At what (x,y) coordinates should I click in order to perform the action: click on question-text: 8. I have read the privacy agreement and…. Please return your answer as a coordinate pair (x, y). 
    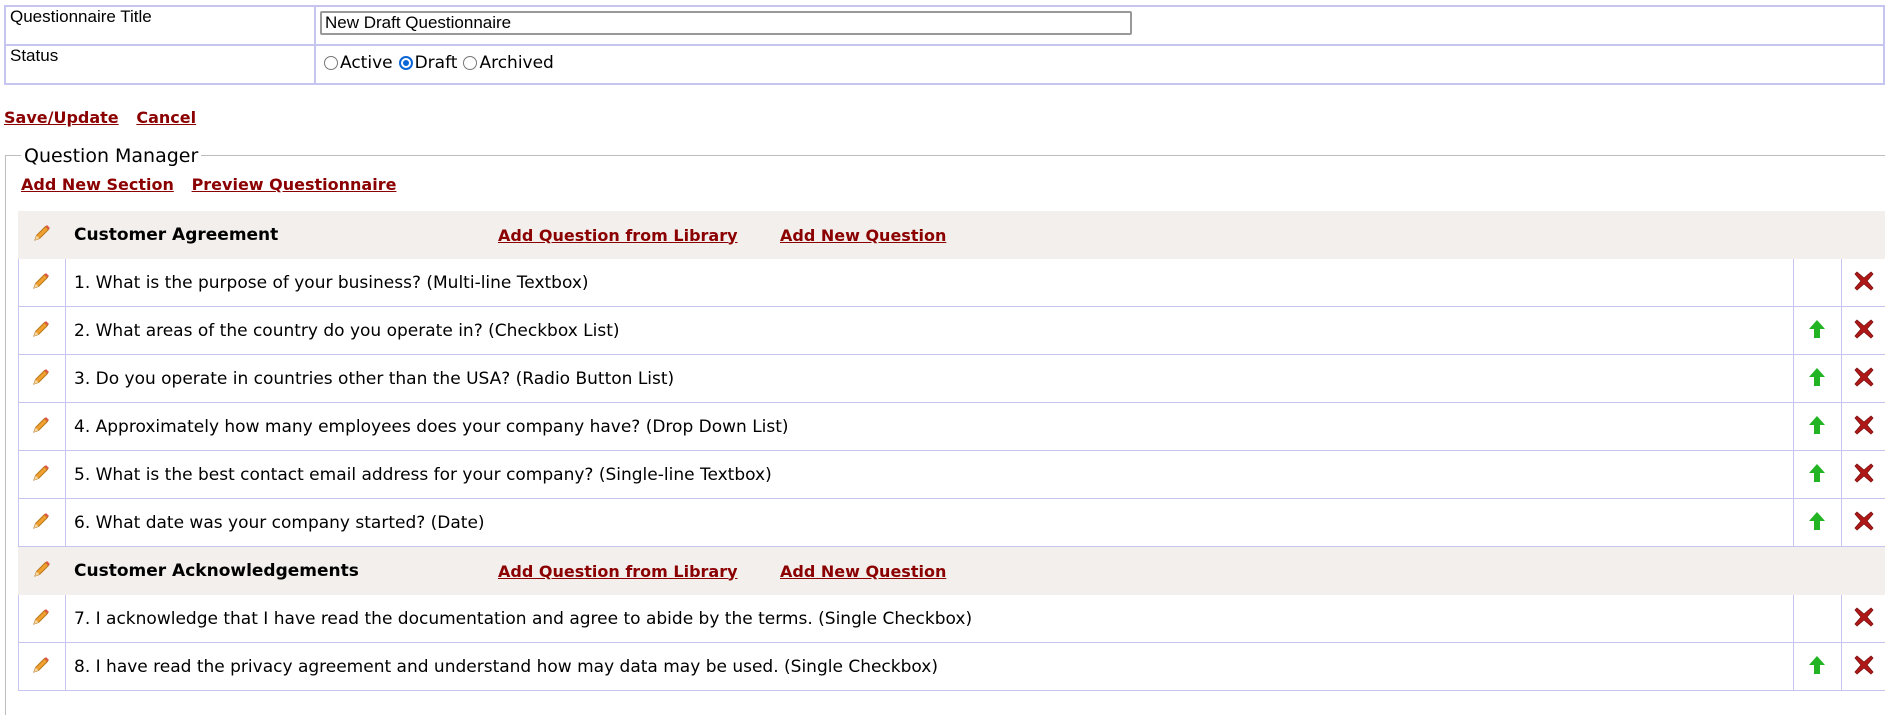
    Looking at the image, I should click on (930, 666).